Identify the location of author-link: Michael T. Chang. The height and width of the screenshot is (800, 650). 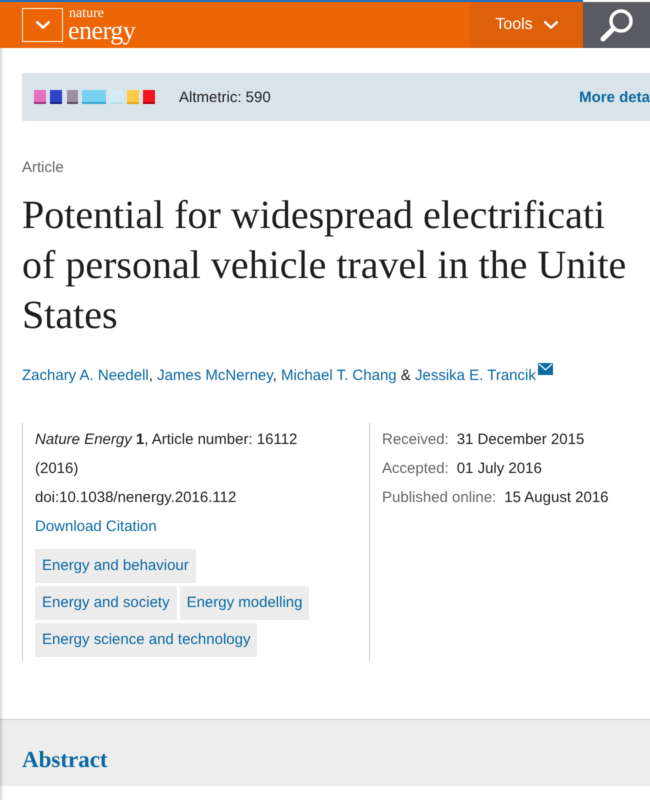
(339, 375).